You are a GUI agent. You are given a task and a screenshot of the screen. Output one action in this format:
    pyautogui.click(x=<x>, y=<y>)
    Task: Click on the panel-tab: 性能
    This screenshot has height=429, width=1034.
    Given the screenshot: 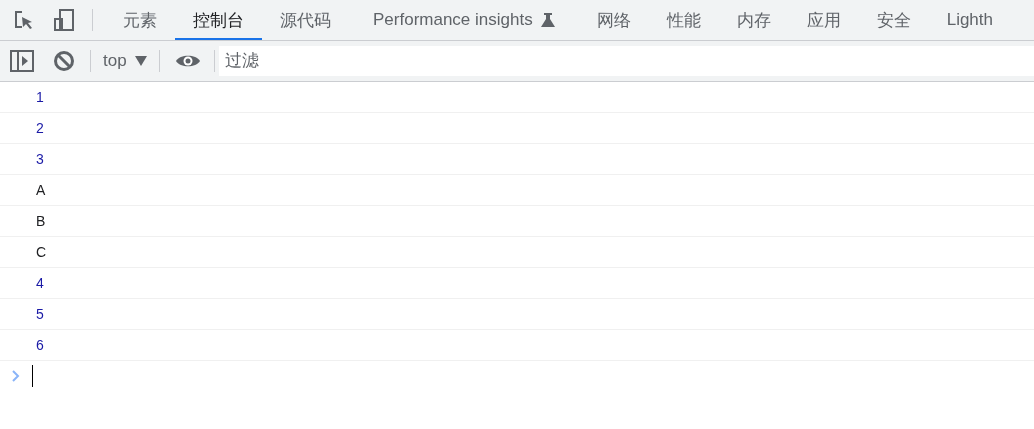 What is the action you would take?
    pyautogui.click(x=683, y=20)
    